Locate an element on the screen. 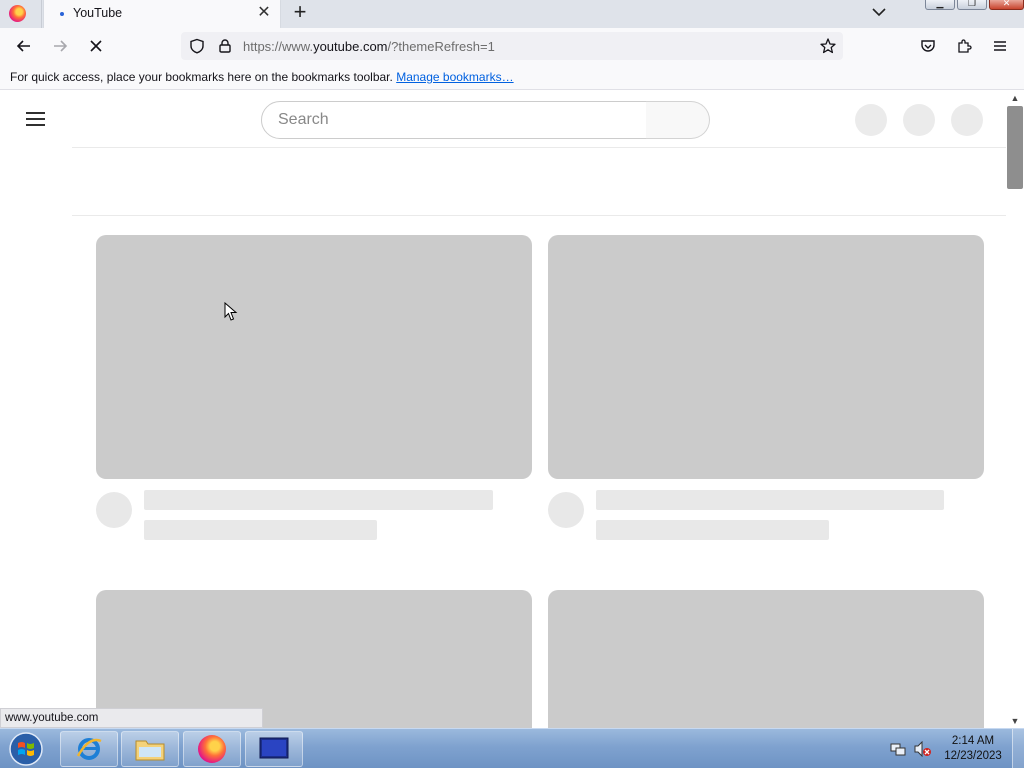  status-url: www.youtube.com is located at coordinates (52, 718).